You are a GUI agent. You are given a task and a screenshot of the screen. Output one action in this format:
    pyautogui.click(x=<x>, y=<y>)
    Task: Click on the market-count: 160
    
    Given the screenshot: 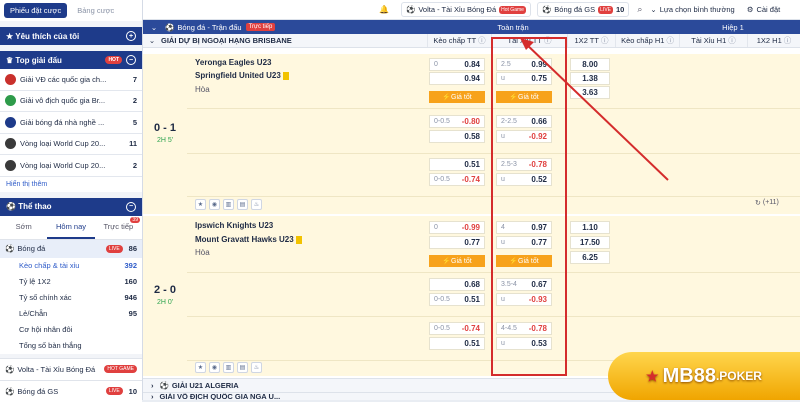 What is the action you would take?
    pyautogui.click(x=130, y=281)
    